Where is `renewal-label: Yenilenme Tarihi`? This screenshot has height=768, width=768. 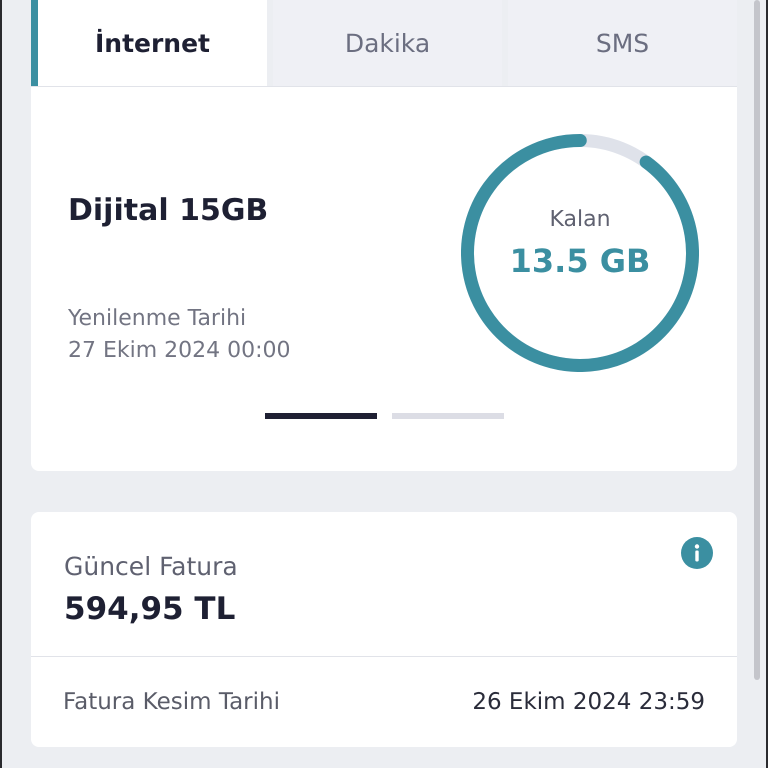 renewal-label: Yenilenme Tarihi is located at coordinates (157, 319).